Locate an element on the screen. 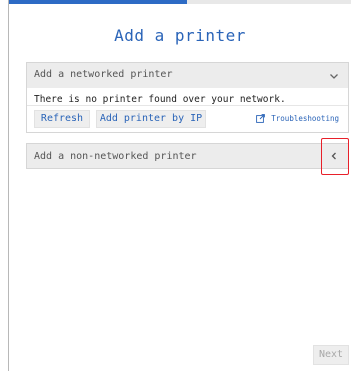 The width and height of the screenshot is (351, 371). networked-printer-header-label: Add a networked printer is located at coordinates (103, 74).